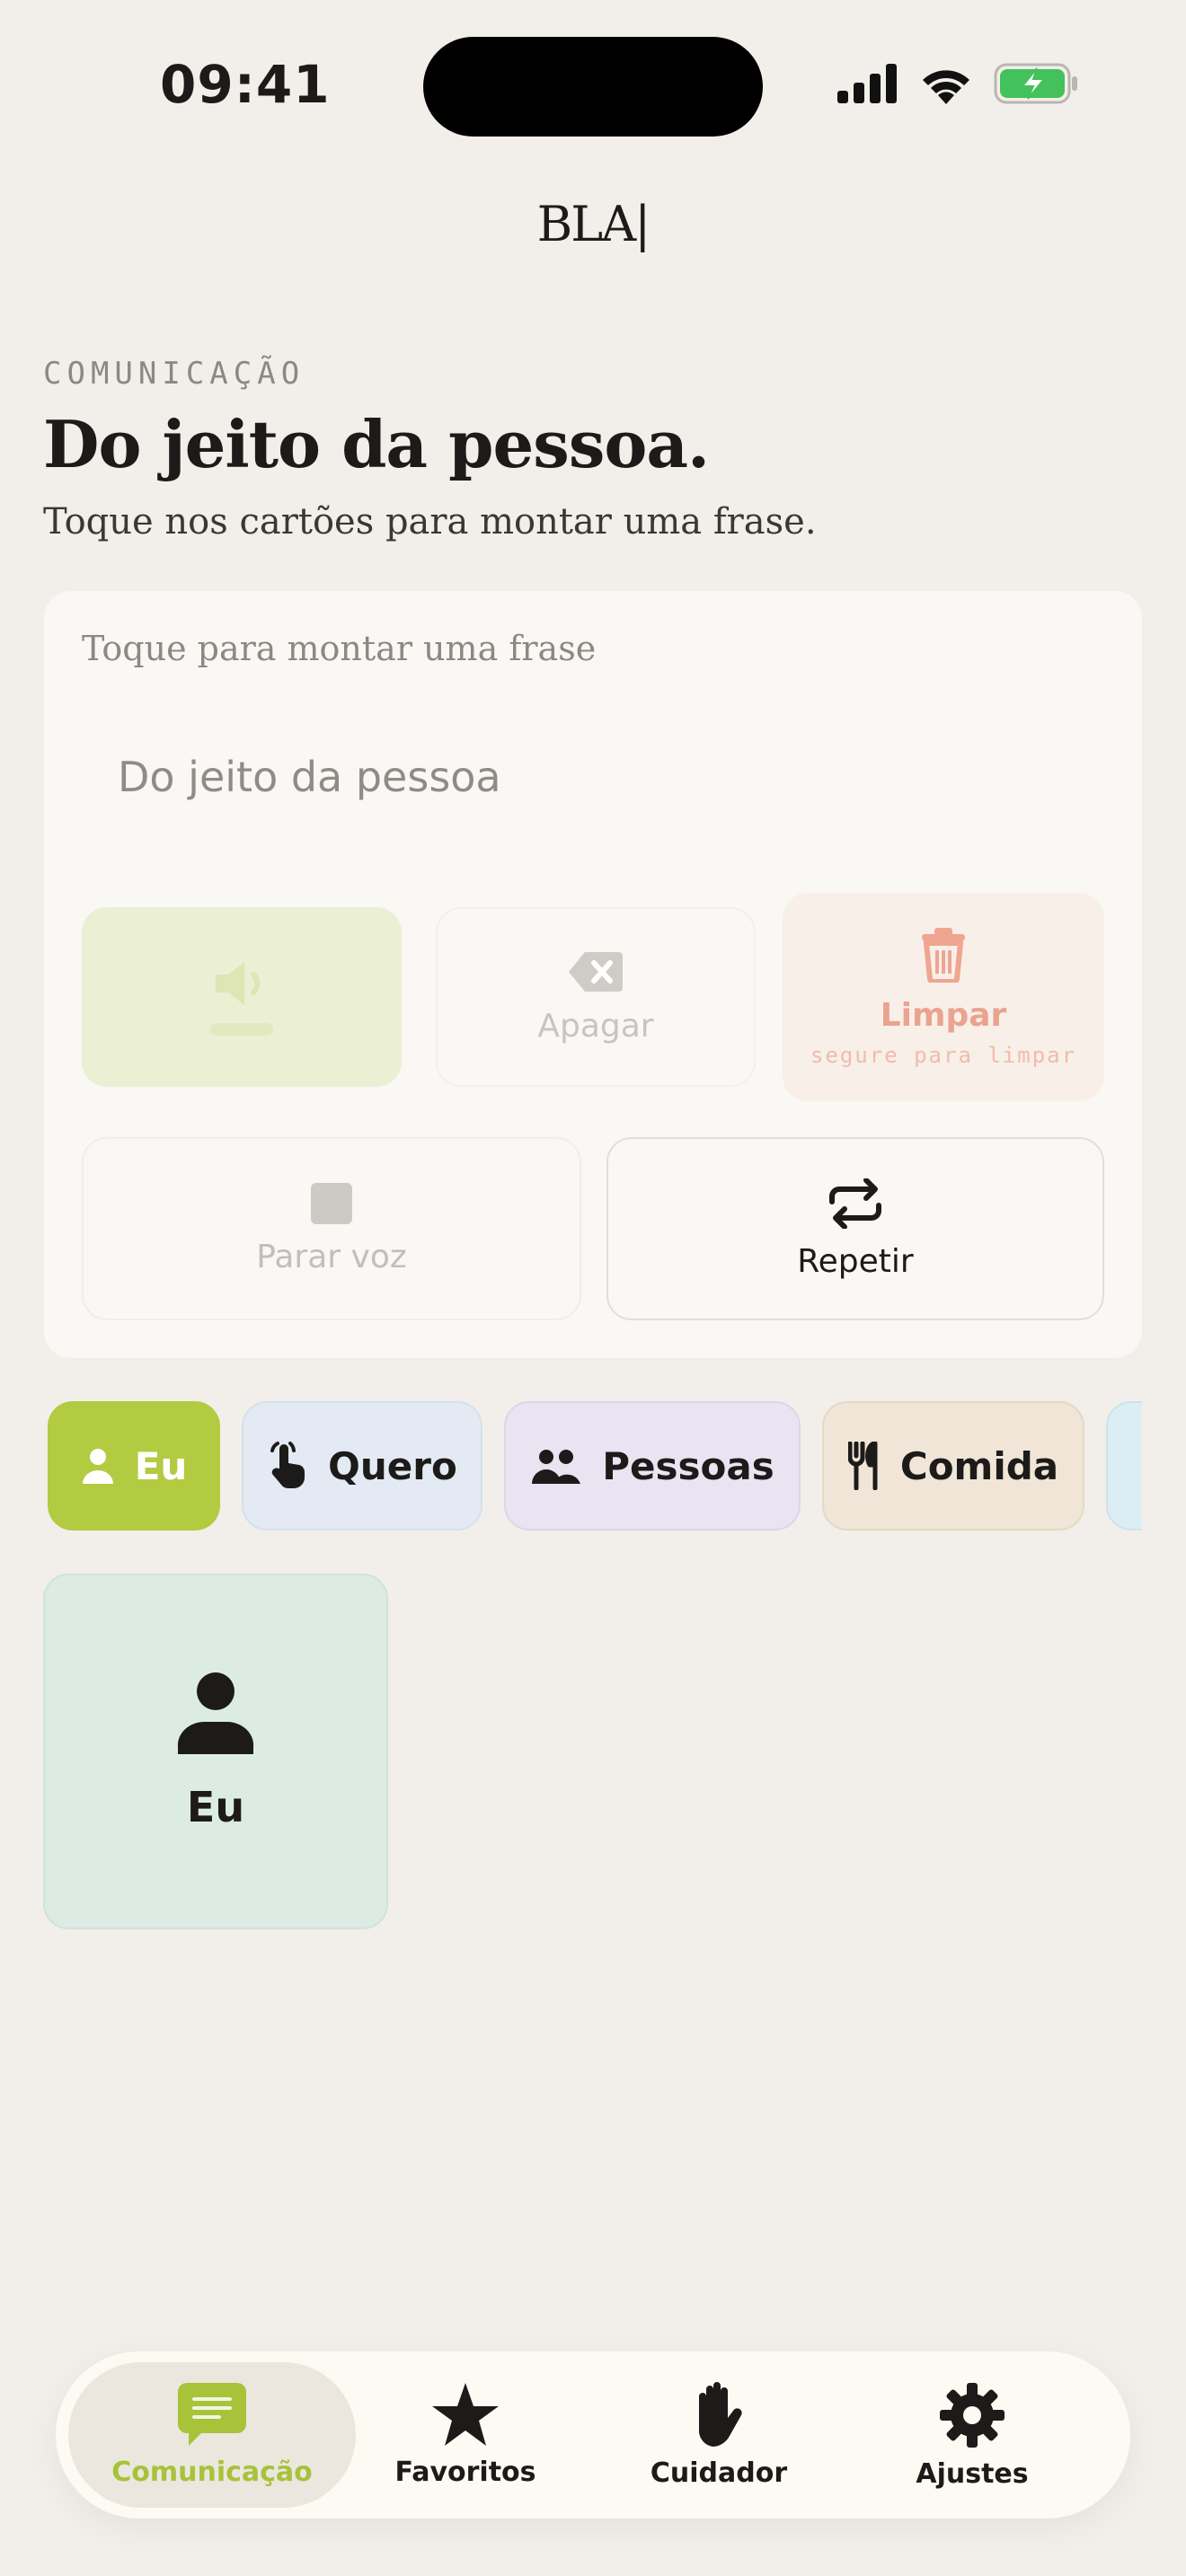 The height and width of the screenshot is (2576, 1186). I want to click on speaker-icon, so click(238, 983).